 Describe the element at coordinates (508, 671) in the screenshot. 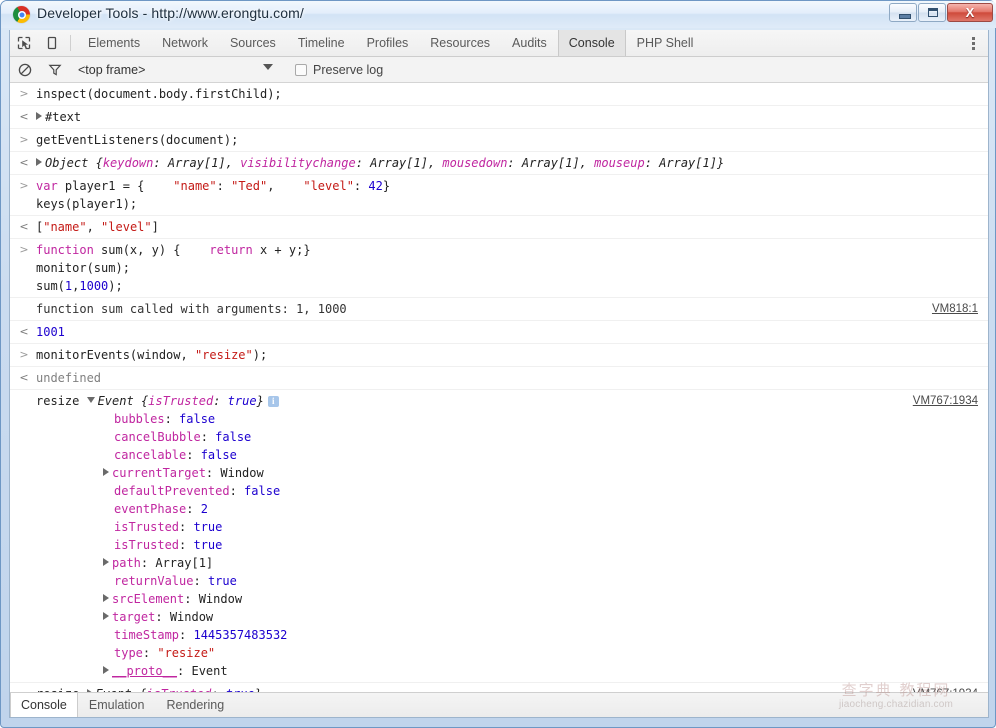

I see `event-property-row: __proto__: Event` at that location.